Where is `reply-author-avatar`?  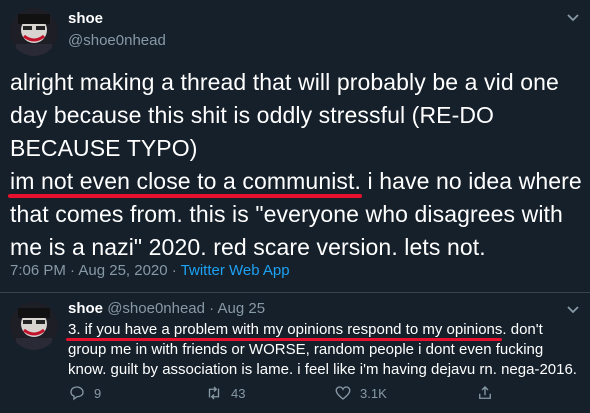
reply-author-avatar is located at coordinates (34, 326).